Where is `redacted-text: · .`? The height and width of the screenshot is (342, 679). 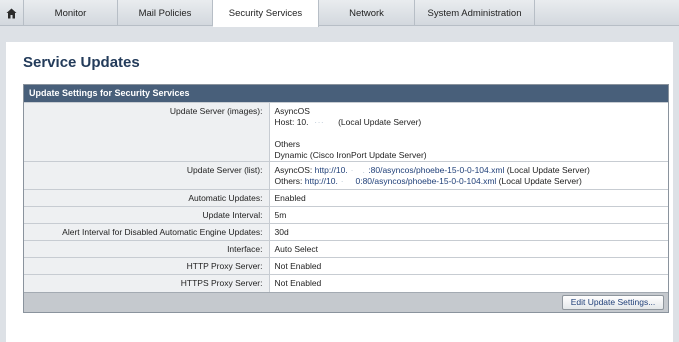
redacted-text: · . is located at coordinates (358, 170).